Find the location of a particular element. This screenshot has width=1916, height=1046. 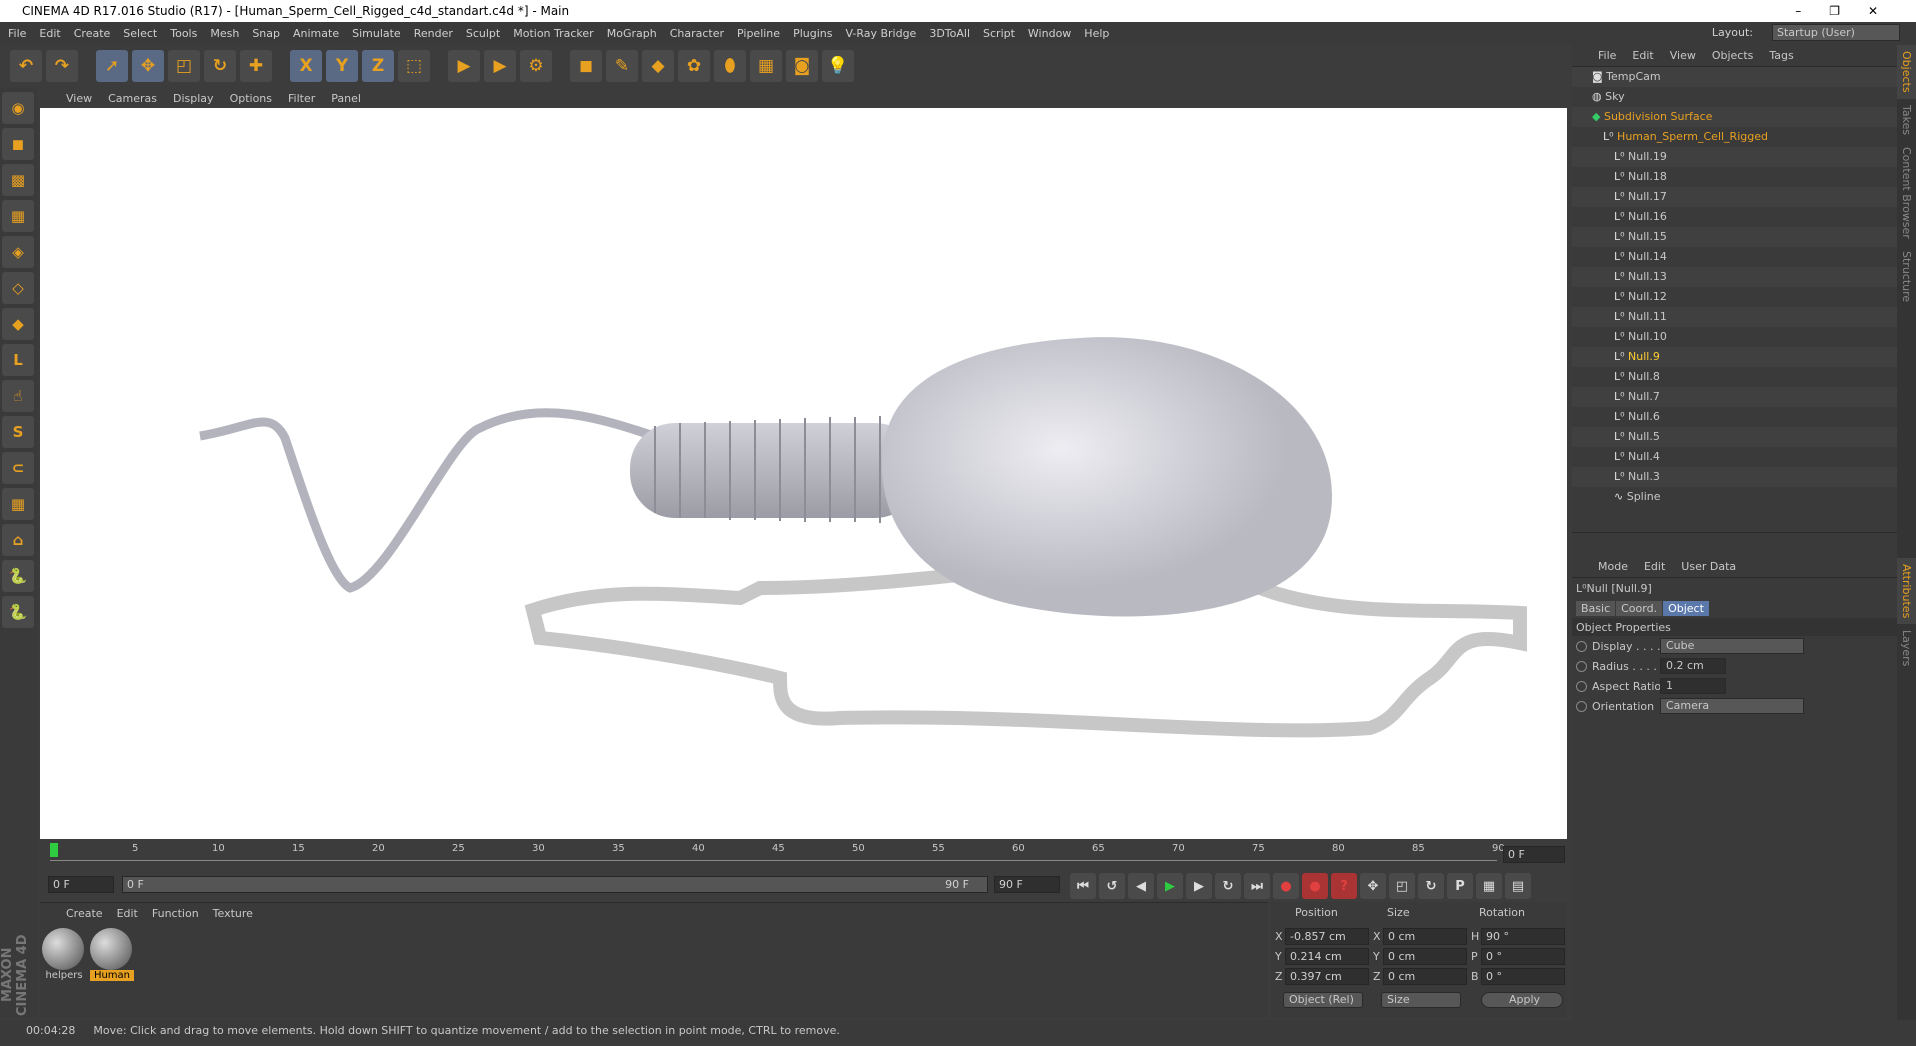

menu-help: Help is located at coordinates (1096, 33).